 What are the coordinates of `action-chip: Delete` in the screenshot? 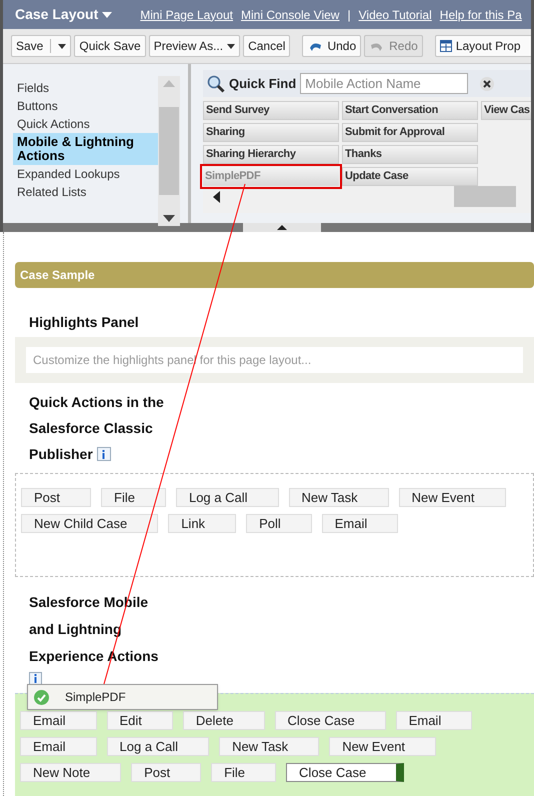 It's located at (223, 720).